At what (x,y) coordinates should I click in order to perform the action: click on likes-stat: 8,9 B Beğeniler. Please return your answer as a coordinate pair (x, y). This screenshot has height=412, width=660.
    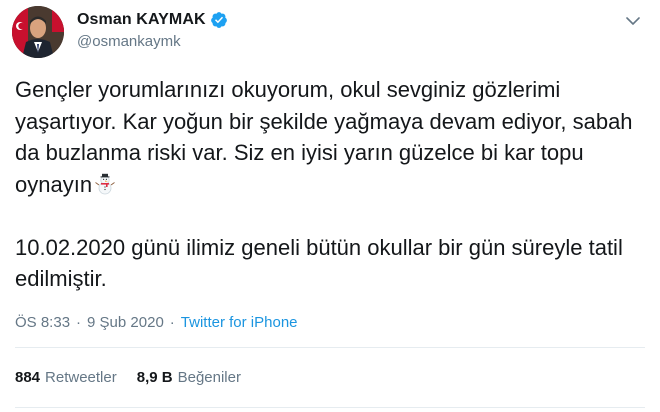
    Looking at the image, I should click on (189, 377).